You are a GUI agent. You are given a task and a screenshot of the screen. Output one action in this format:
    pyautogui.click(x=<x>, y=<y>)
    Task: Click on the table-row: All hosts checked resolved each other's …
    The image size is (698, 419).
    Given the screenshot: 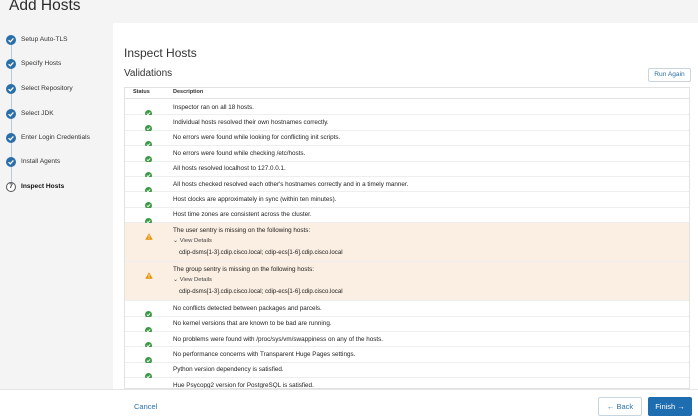 What is the action you would take?
    pyautogui.click(x=407, y=185)
    